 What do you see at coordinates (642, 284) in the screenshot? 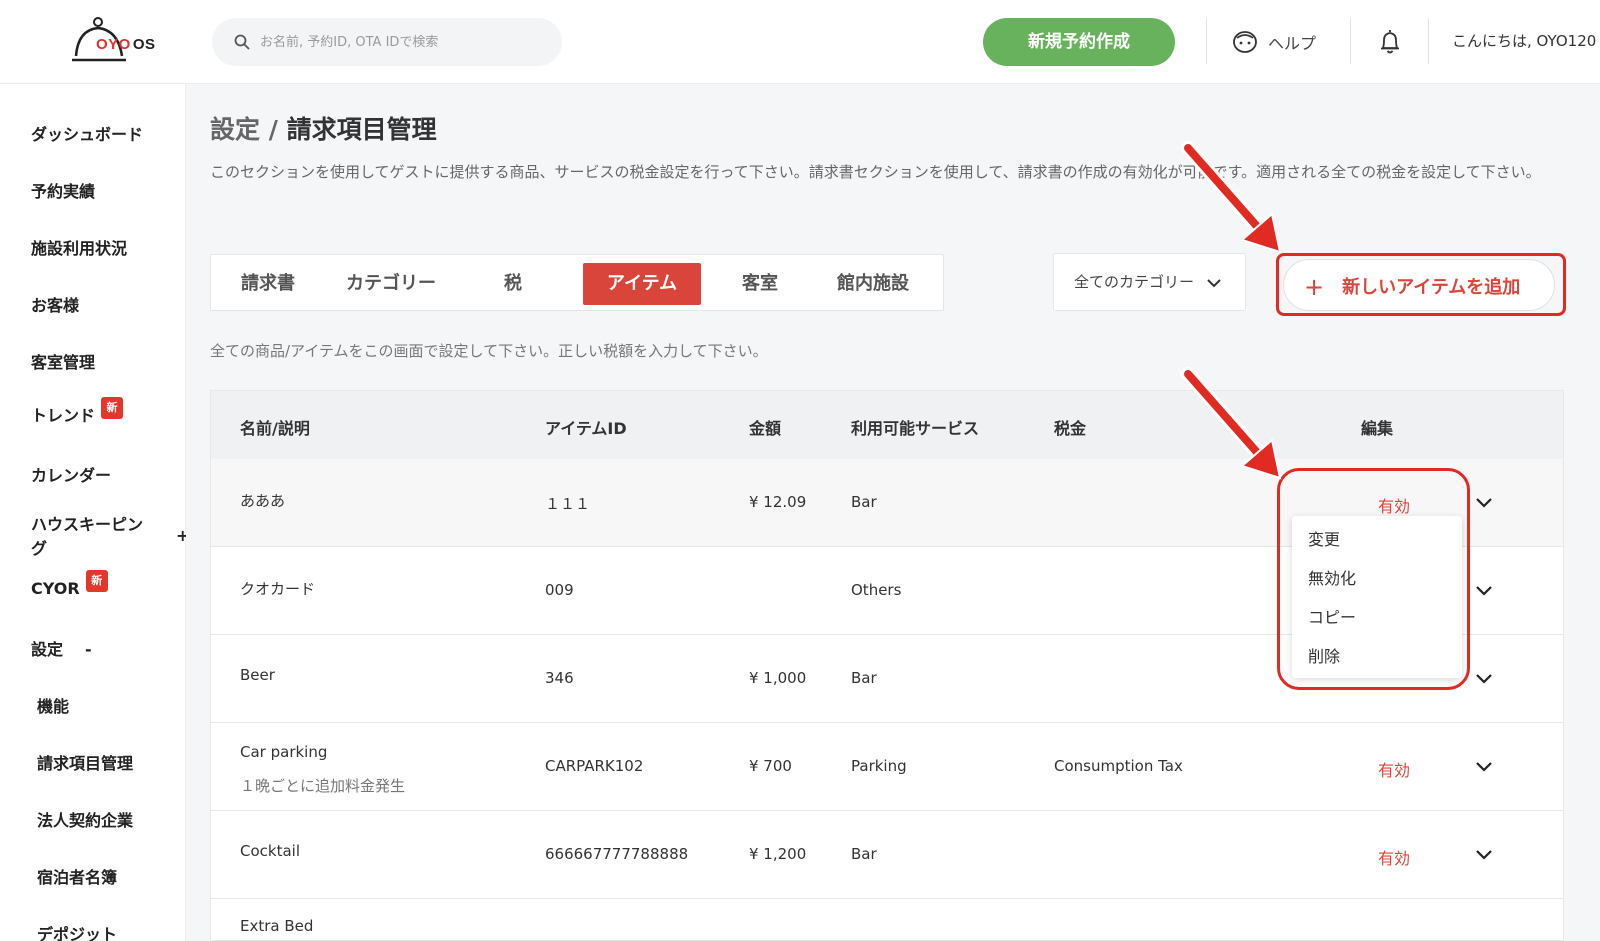
I see `tab-items: アイテム` at bounding box center [642, 284].